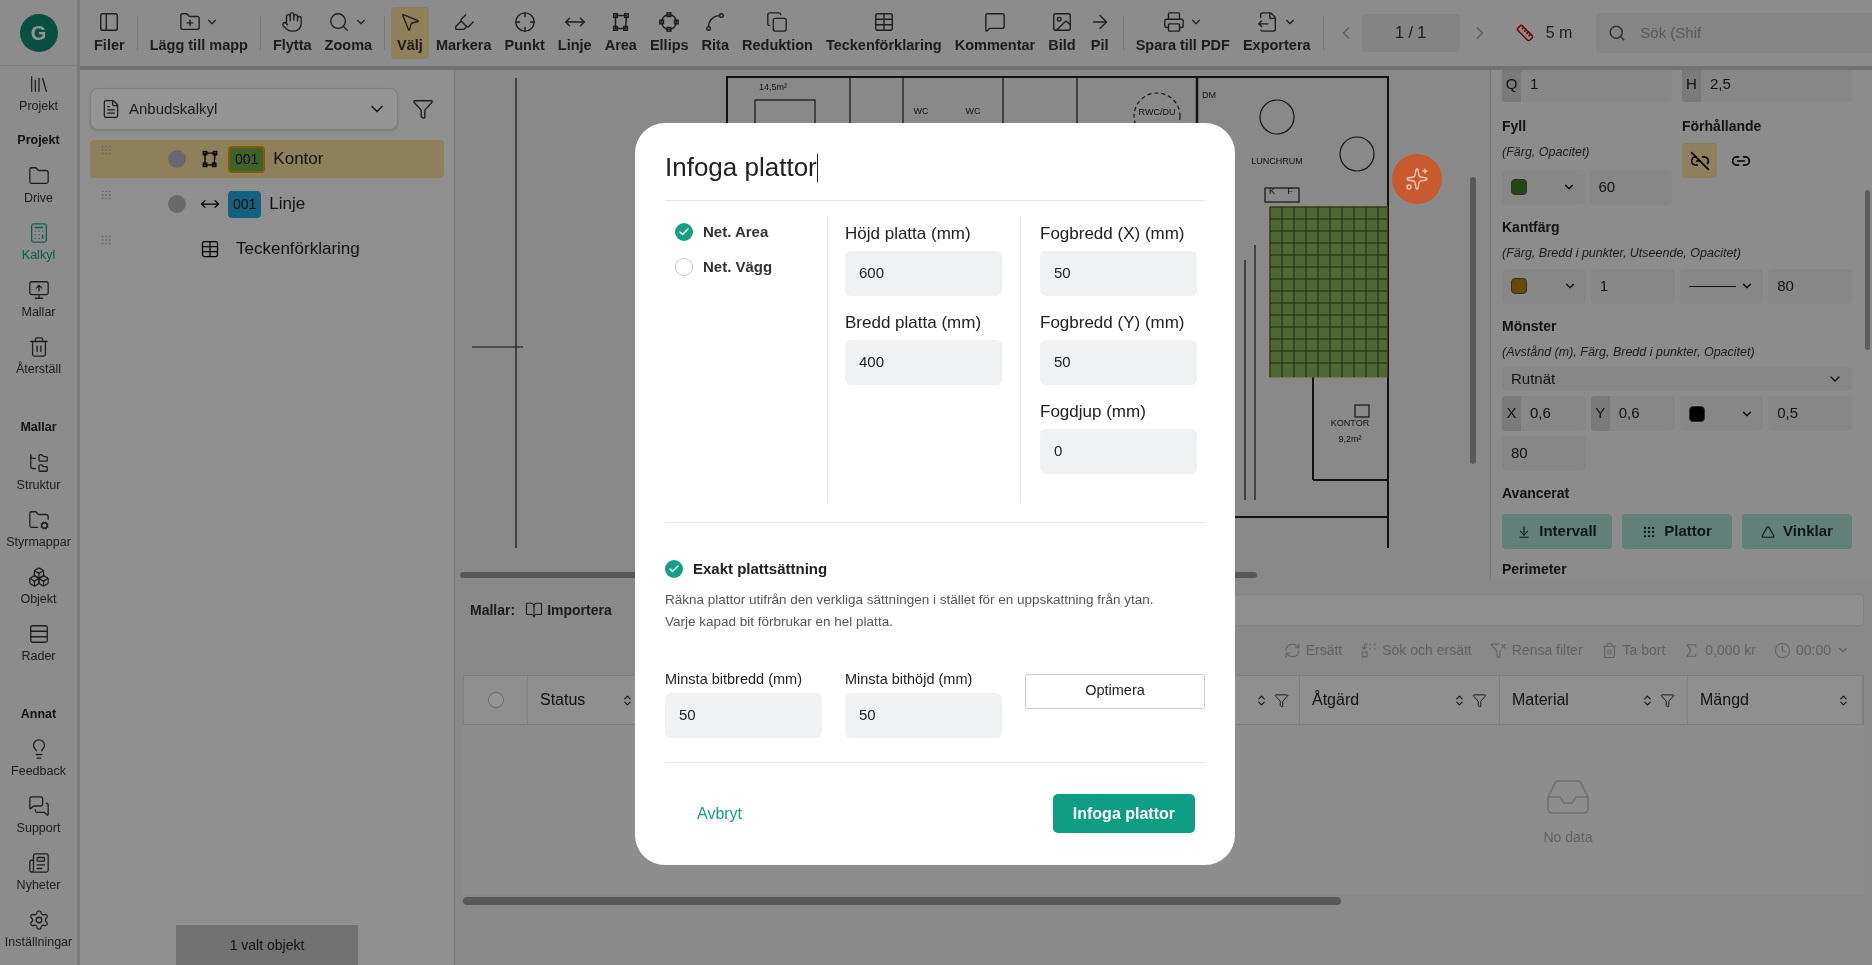  I want to click on column-header: Status, so click(563, 700).